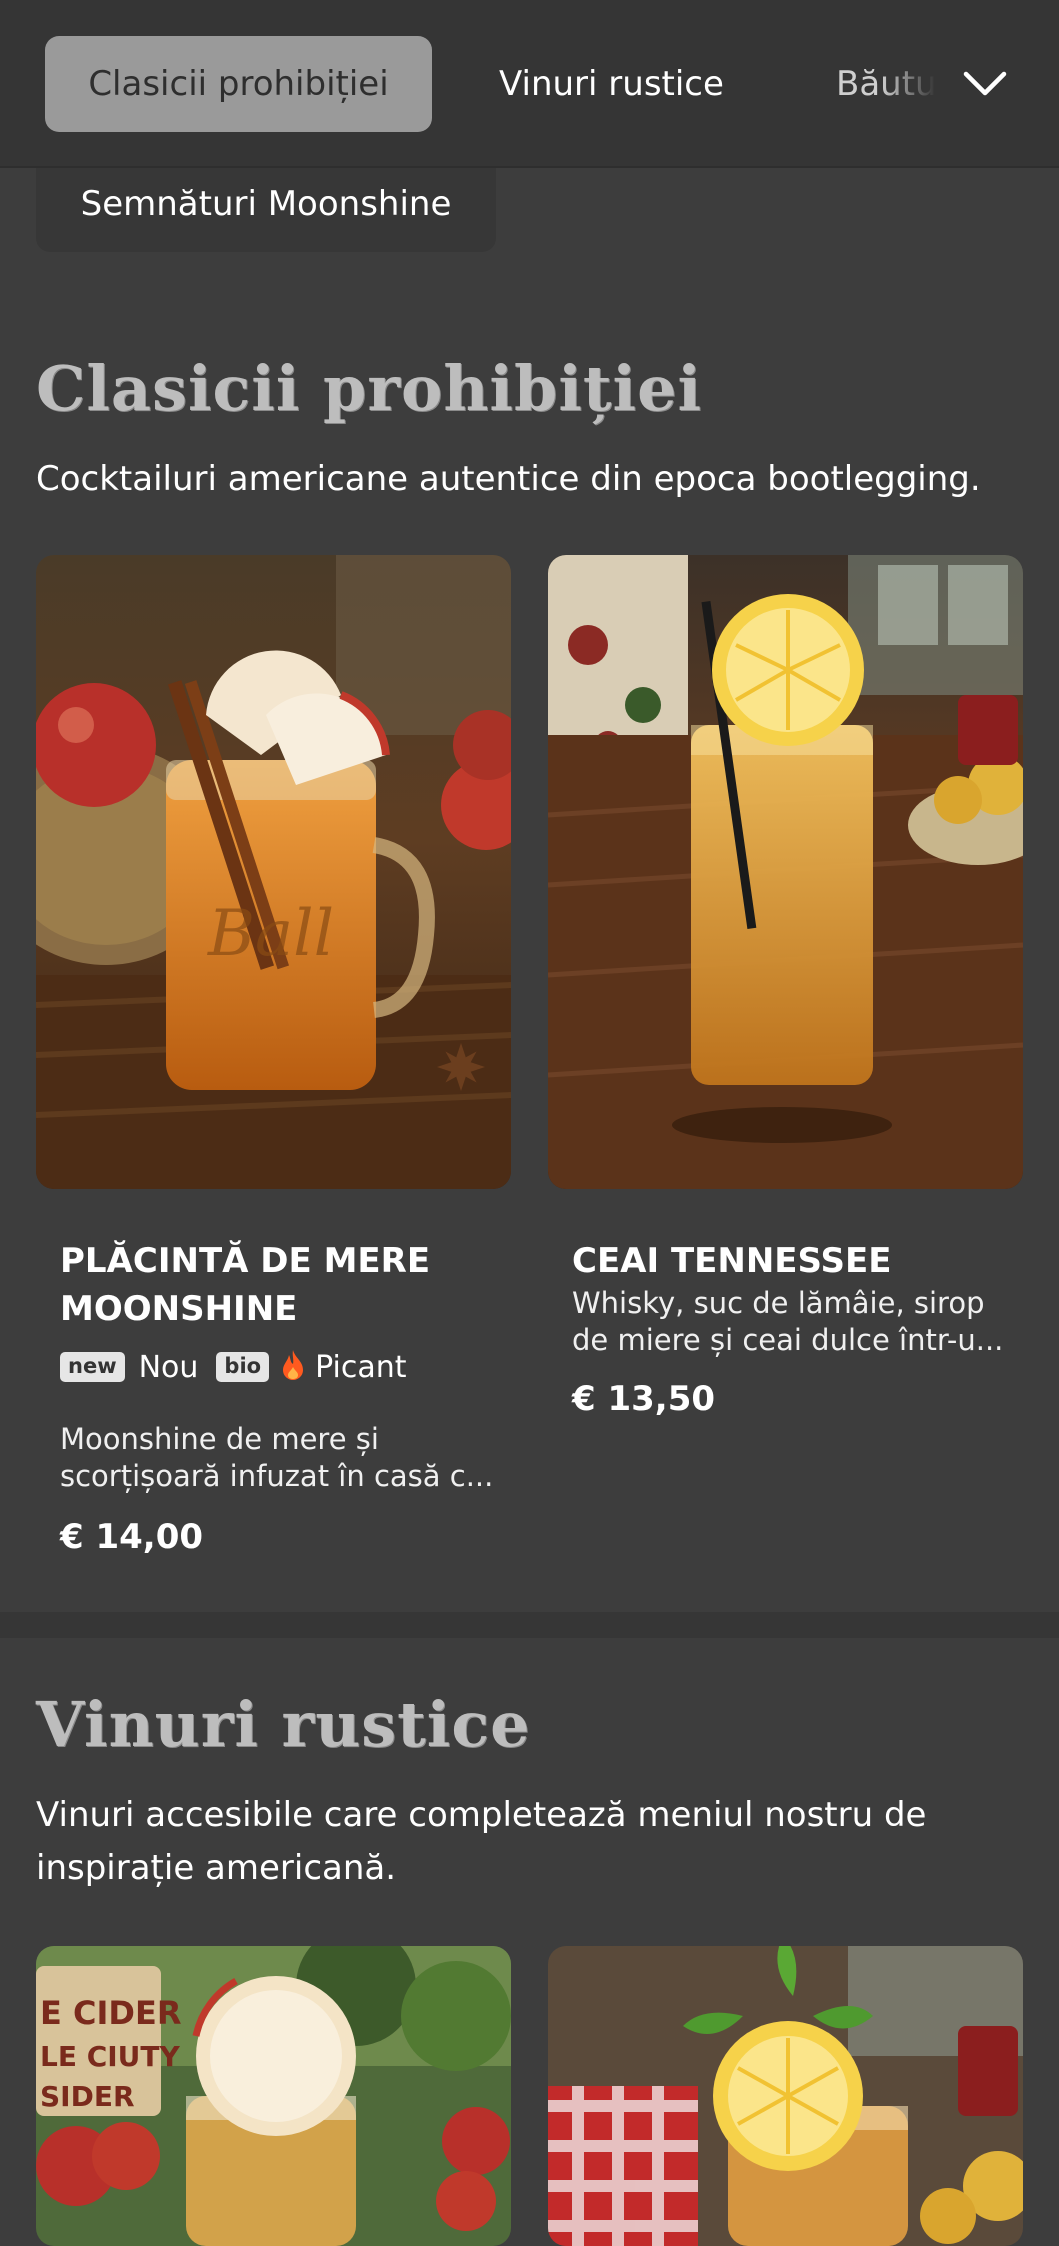  Describe the element at coordinates (87, 2096) in the screenshot. I see `cider-sign-line-3: SIDER` at that location.